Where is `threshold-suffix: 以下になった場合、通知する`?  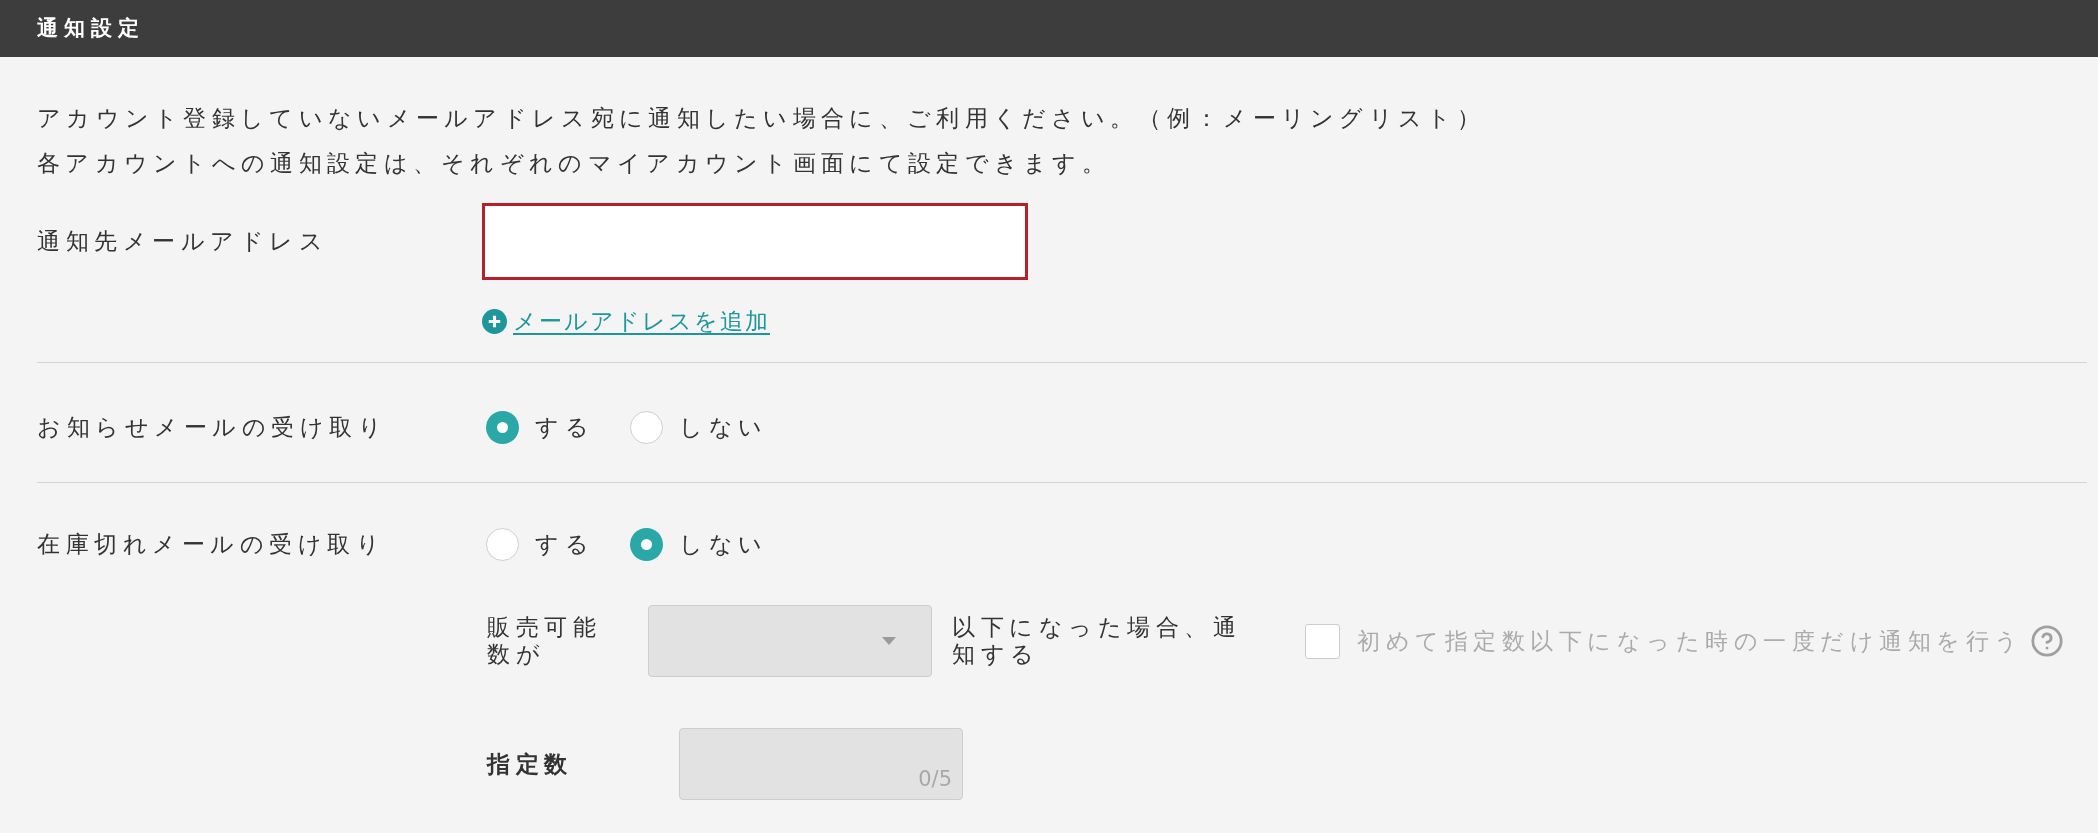 threshold-suffix: 以下になった場合、通知する is located at coordinates (1097, 641).